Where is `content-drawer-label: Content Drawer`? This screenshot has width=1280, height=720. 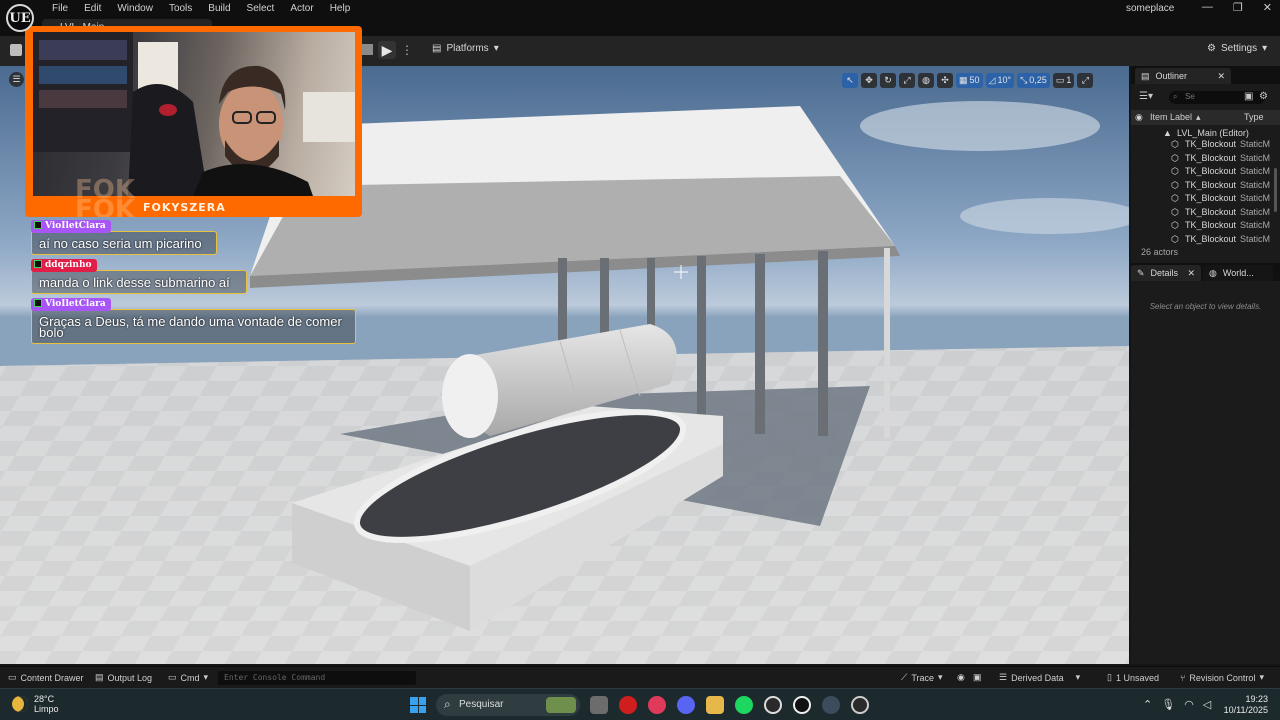 content-drawer-label: Content Drawer is located at coordinates (52, 677).